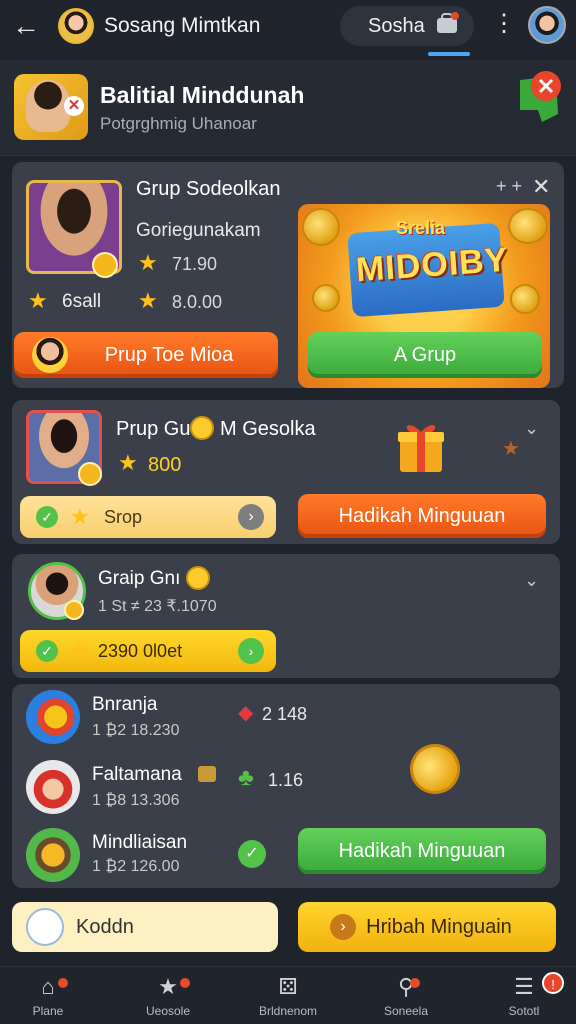 This screenshot has height=1024, width=576. What do you see at coordinates (202, 95) in the screenshot?
I see `header-title: Balitial Minddunah` at bounding box center [202, 95].